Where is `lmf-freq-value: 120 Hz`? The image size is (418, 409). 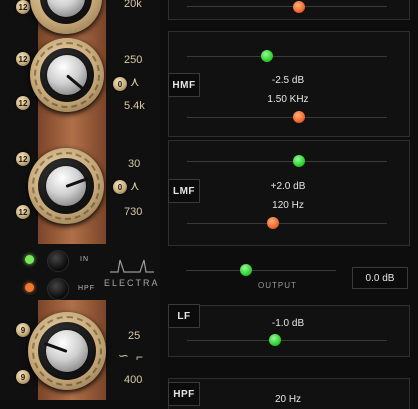
lmf-freq-value: 120 Hz is located at coordinates (288, 205).